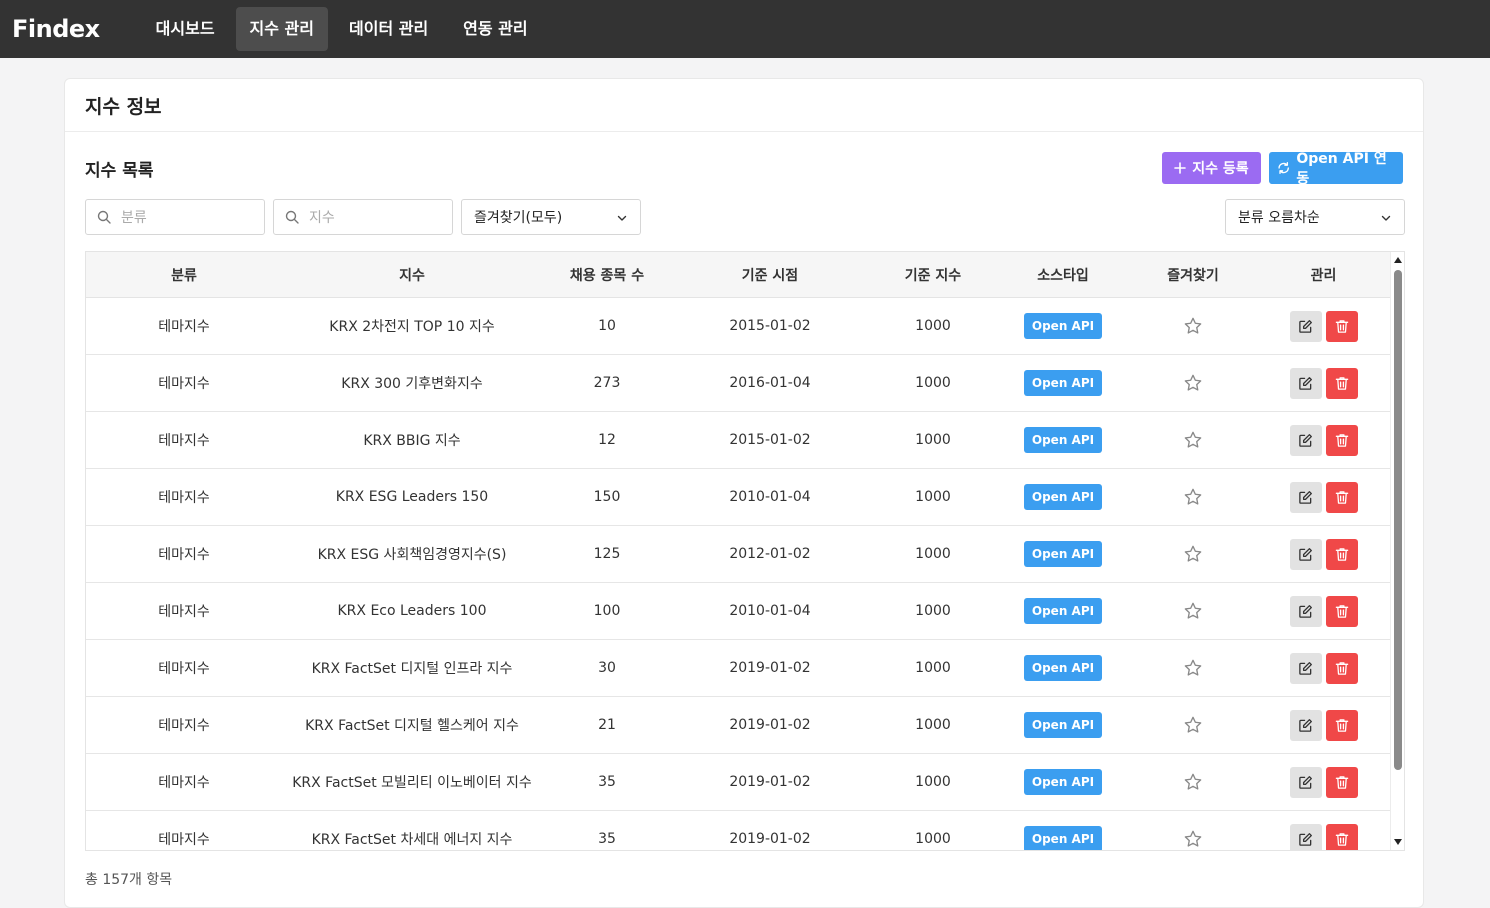  I want to click on refresh-icon, so click(1283, 168).